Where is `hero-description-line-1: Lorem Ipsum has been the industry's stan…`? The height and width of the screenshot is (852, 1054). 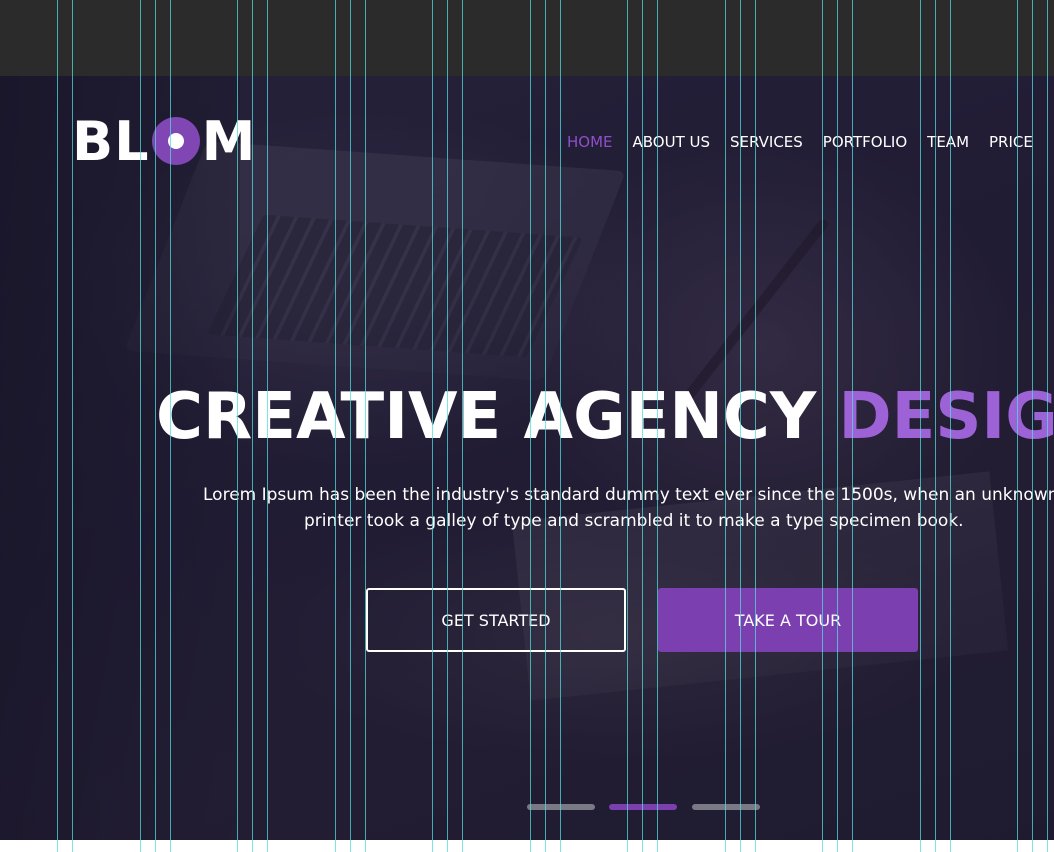
hero-description-line-1: Lorem Ipsum has been the industry's stan… is located at coordinates (628, 495).